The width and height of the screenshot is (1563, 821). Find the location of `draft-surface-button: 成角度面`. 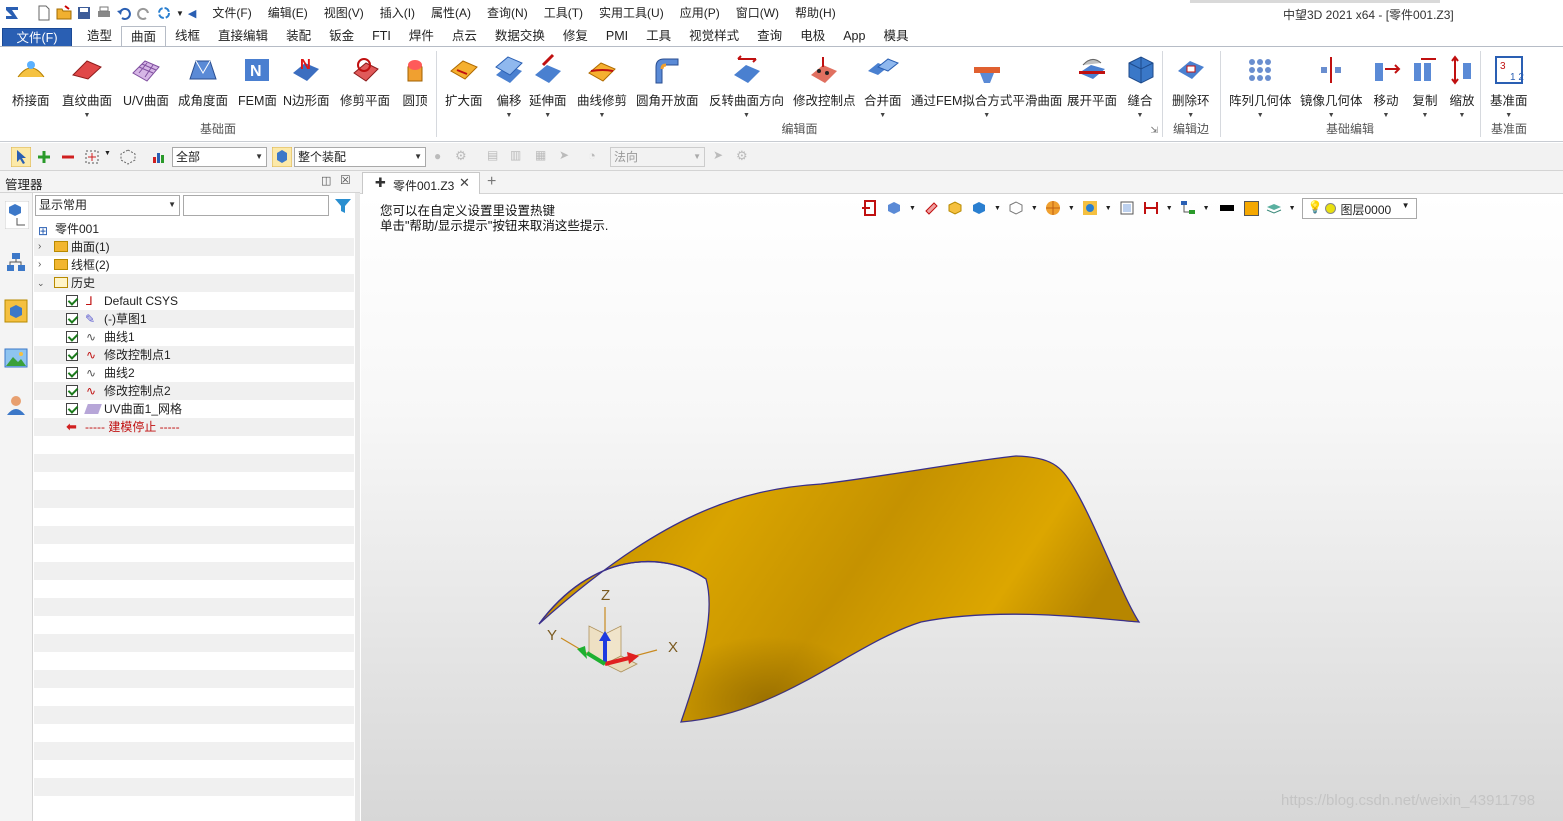

draft-surface-button: 成角度面 is located at coordinates (203, 81).